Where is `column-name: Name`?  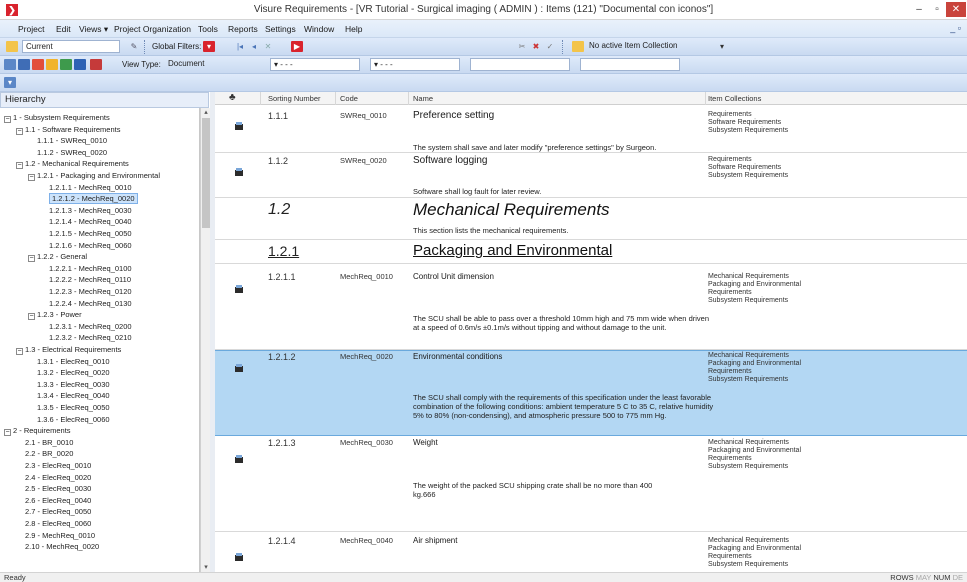
column-name: Name is located at coordinates (423, 98).